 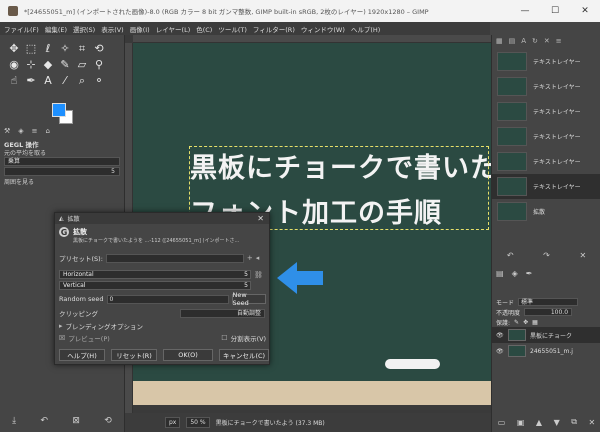 I want to click on delete-layer-icon: ✕, so click(x=591, y=422).